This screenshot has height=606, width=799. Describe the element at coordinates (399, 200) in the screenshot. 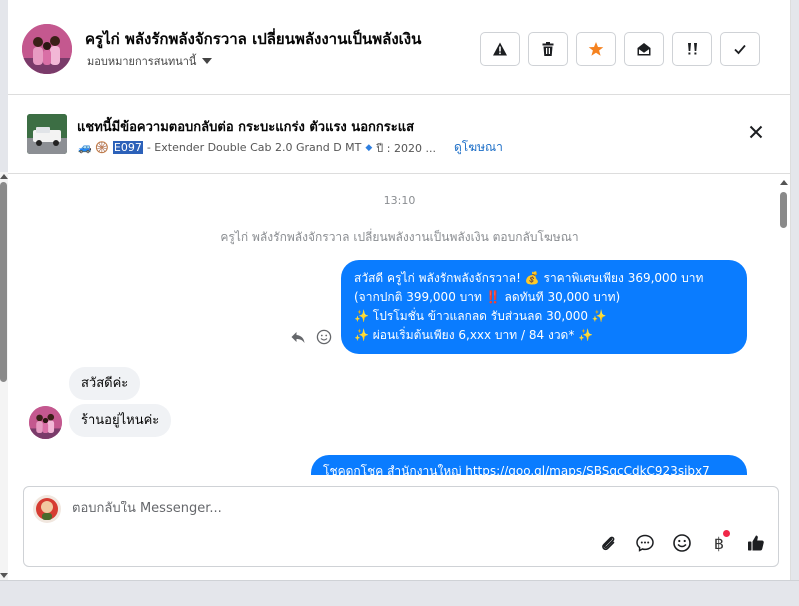

I see `message-timestamp: 13:10` at that location.